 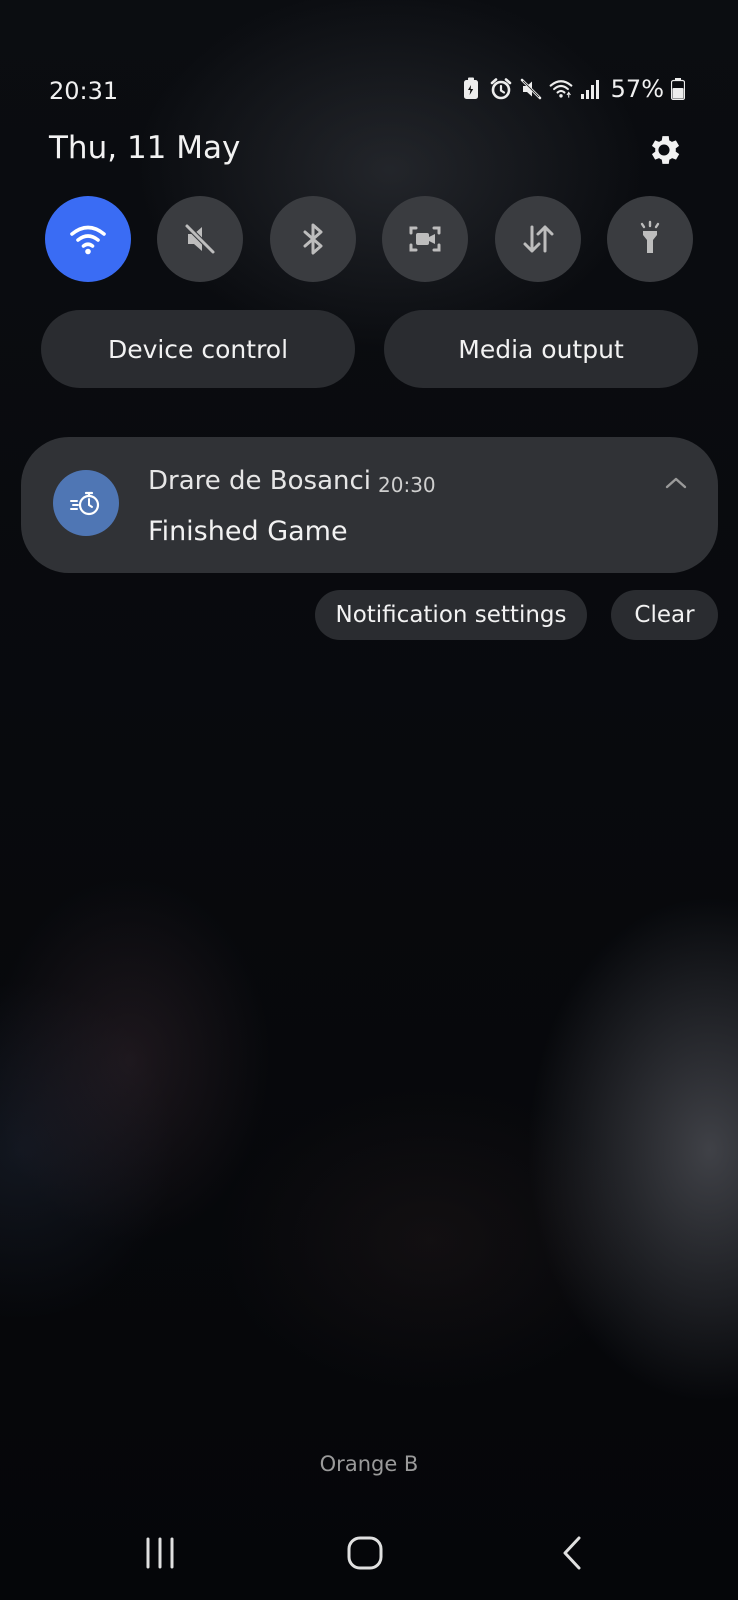 I want to click on data-arrows-icon, so click(x=538, y=239).